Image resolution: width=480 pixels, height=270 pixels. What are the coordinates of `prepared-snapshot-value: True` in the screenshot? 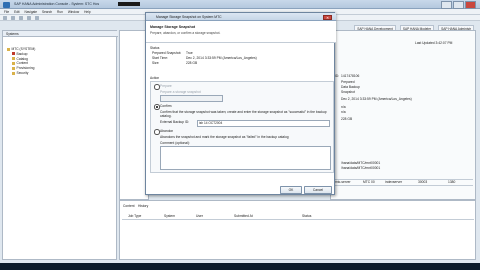 It's located at (189, 53).